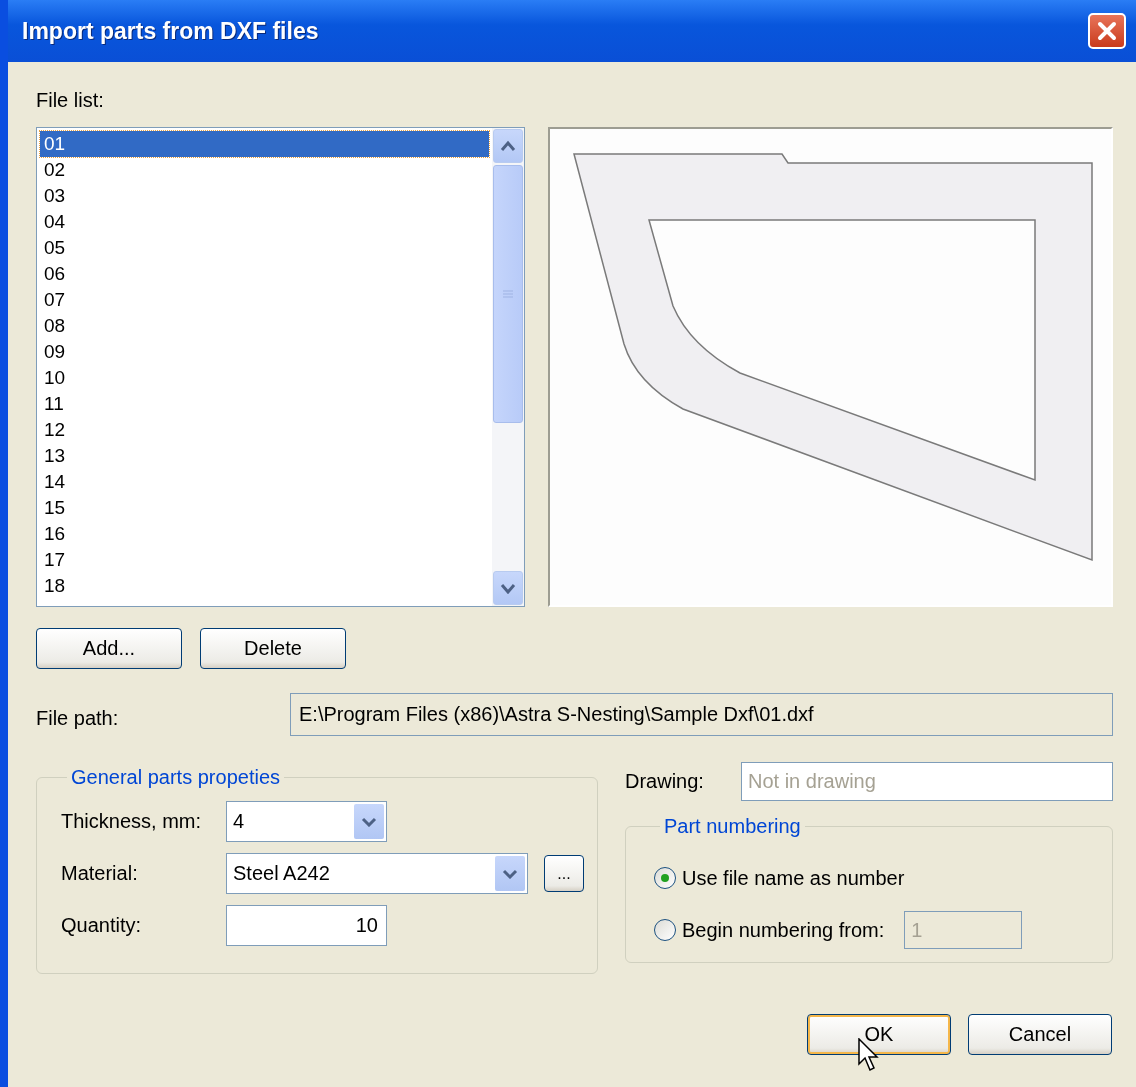 This screenshot has width=1136, height=1087. What do you see at coordinates (170, 31) in the screenshot?
I see `window-title: Import parts from DXF files` at bounding box center [170, 31].